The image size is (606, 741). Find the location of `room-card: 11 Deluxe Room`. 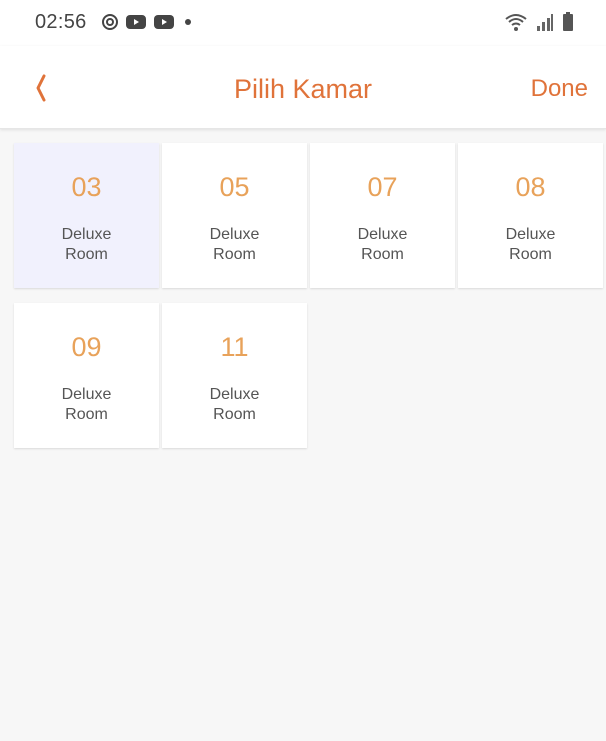

room-card: 11 Deluxe Room is located at coordinates (234, 375).